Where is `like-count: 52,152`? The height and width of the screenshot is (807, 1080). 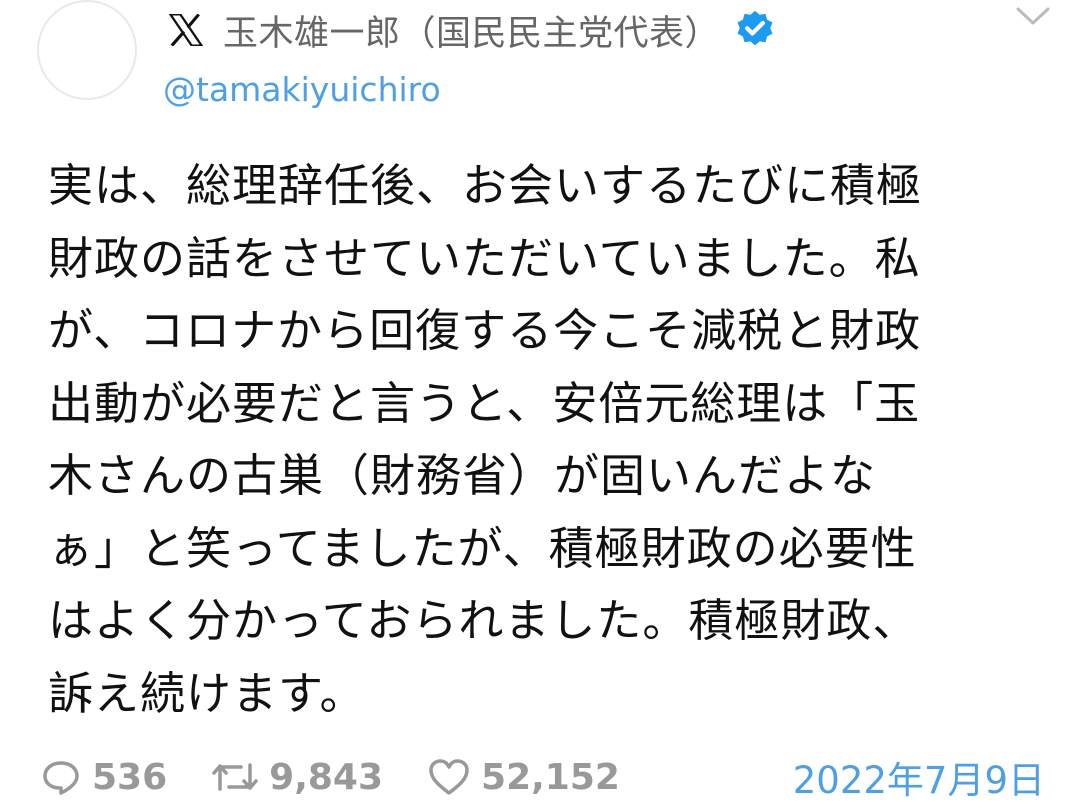
like-count: 52,152 is located at coordinates (550, 777).